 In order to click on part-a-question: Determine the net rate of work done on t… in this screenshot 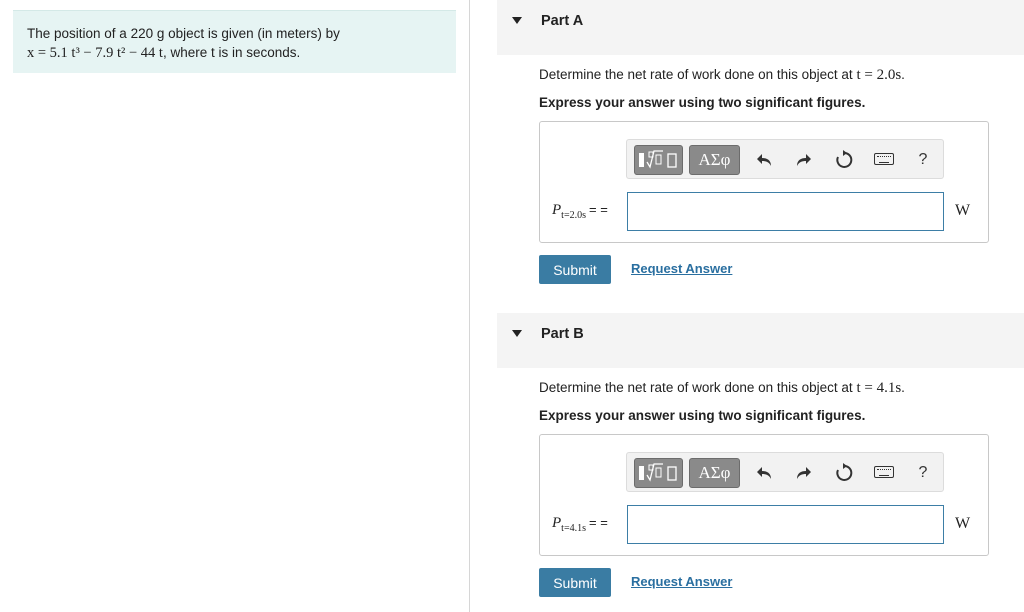, I will do `click(722, 75)`.